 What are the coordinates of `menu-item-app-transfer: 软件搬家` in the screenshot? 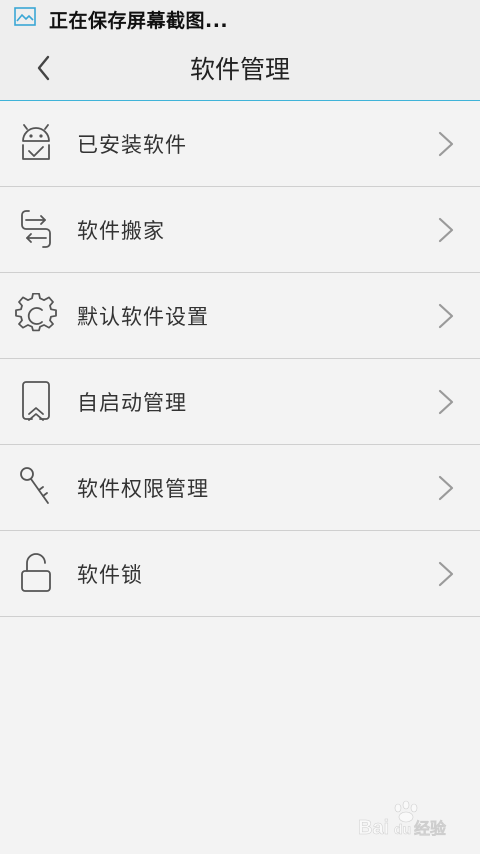 It's located at (240, 230).